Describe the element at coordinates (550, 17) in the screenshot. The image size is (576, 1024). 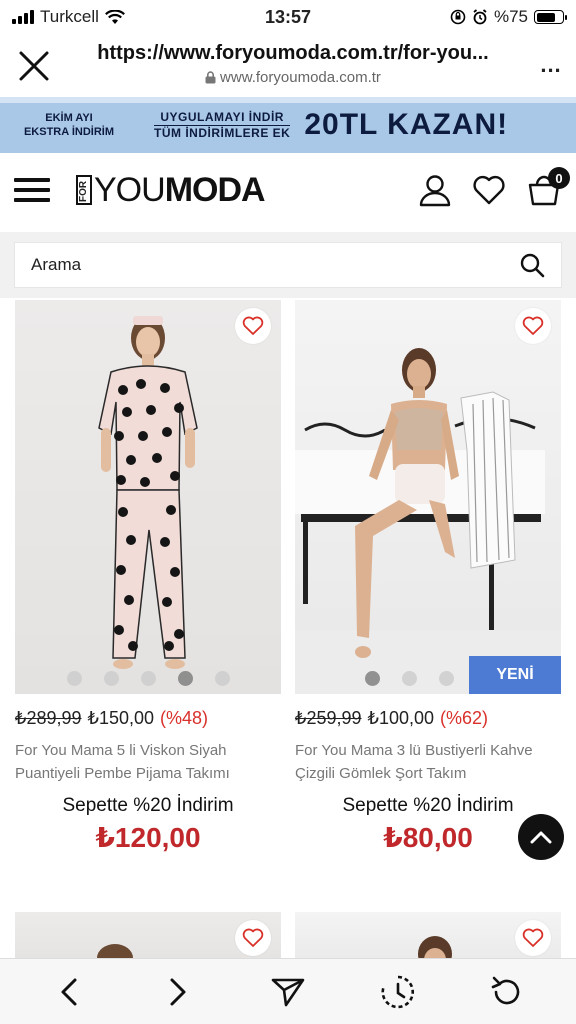
I see `battery-icon` at that location.